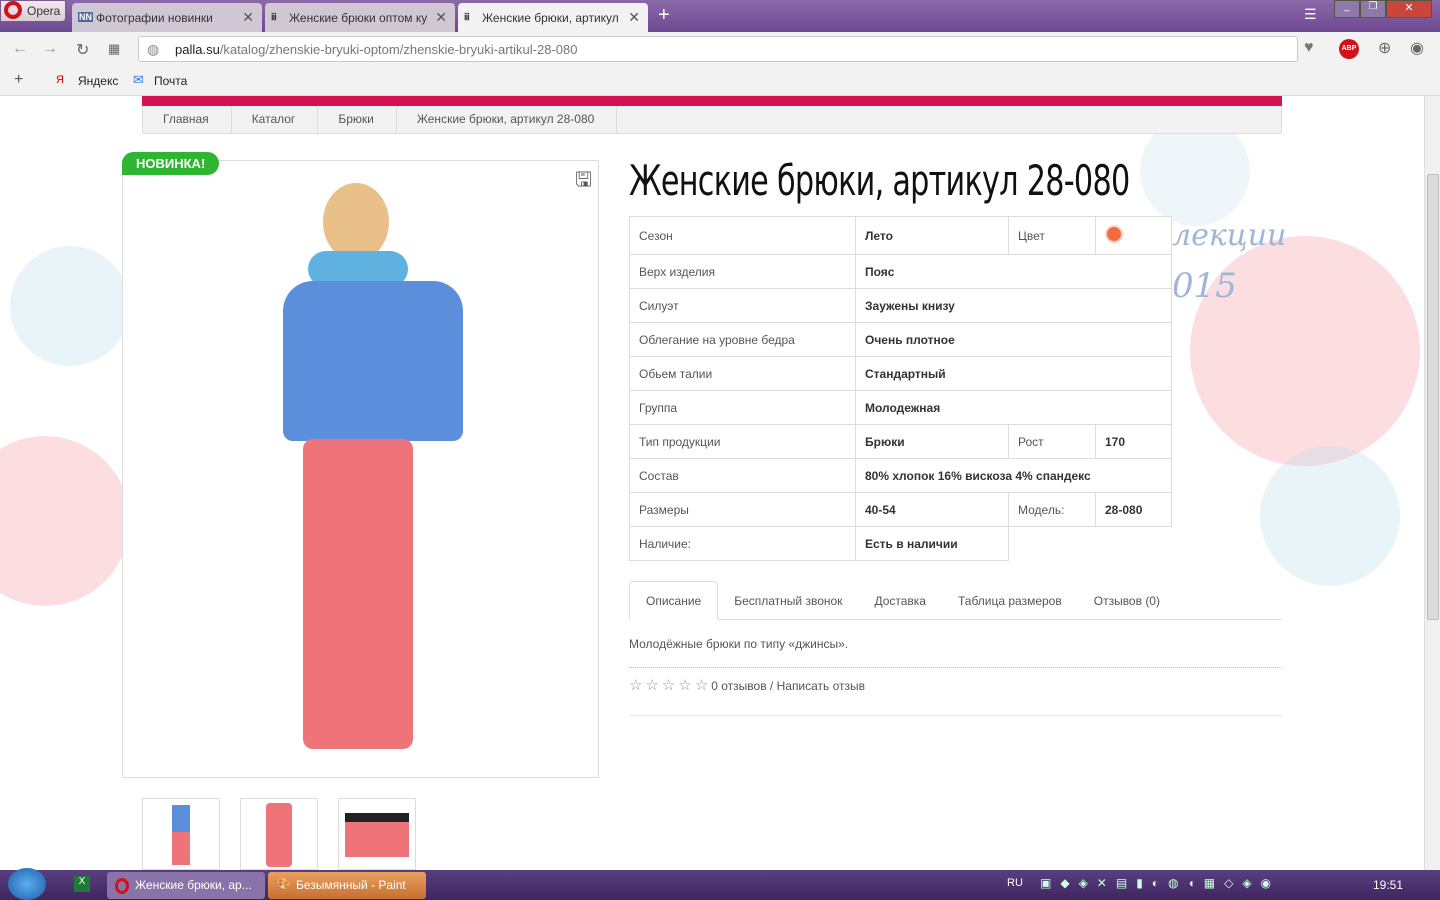 The height and width of the screenshot is (900, 1440). Describe the element at coordinates (358, 594) in the screenshot. I see `model-trousers` at that location.